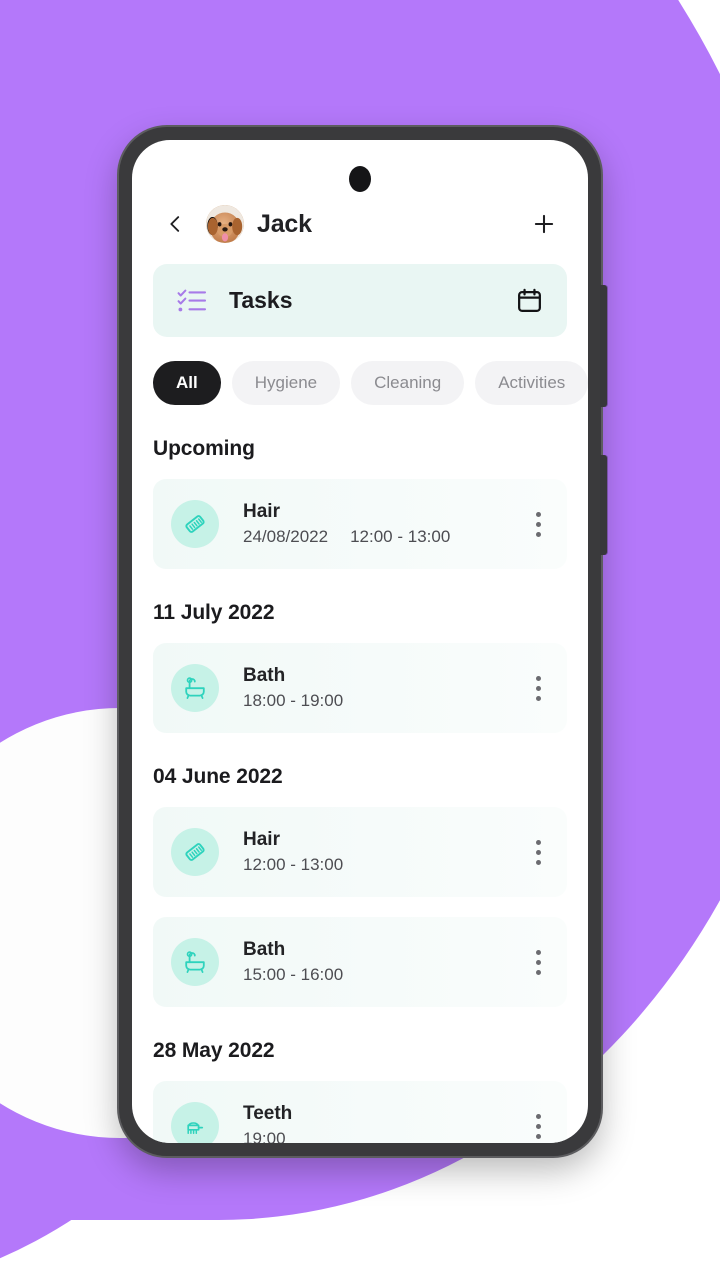 Image resolution: width=720 pixels, height=1280 pixels. What do you see at coordinates (346, 524) in the screenshot?
I see `task-text: Hair 24/08/2022 12:00 - 13:00` at bounding box center [346, 524].